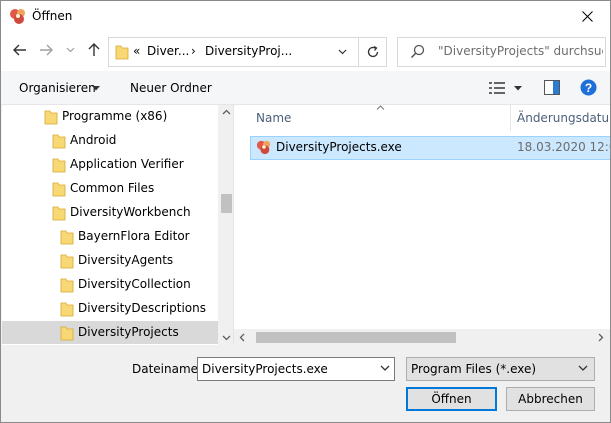 This screenshot has width=611, height=423. I want to click on tree-item-application-verifier: Application Verifier, so click(110, 164).